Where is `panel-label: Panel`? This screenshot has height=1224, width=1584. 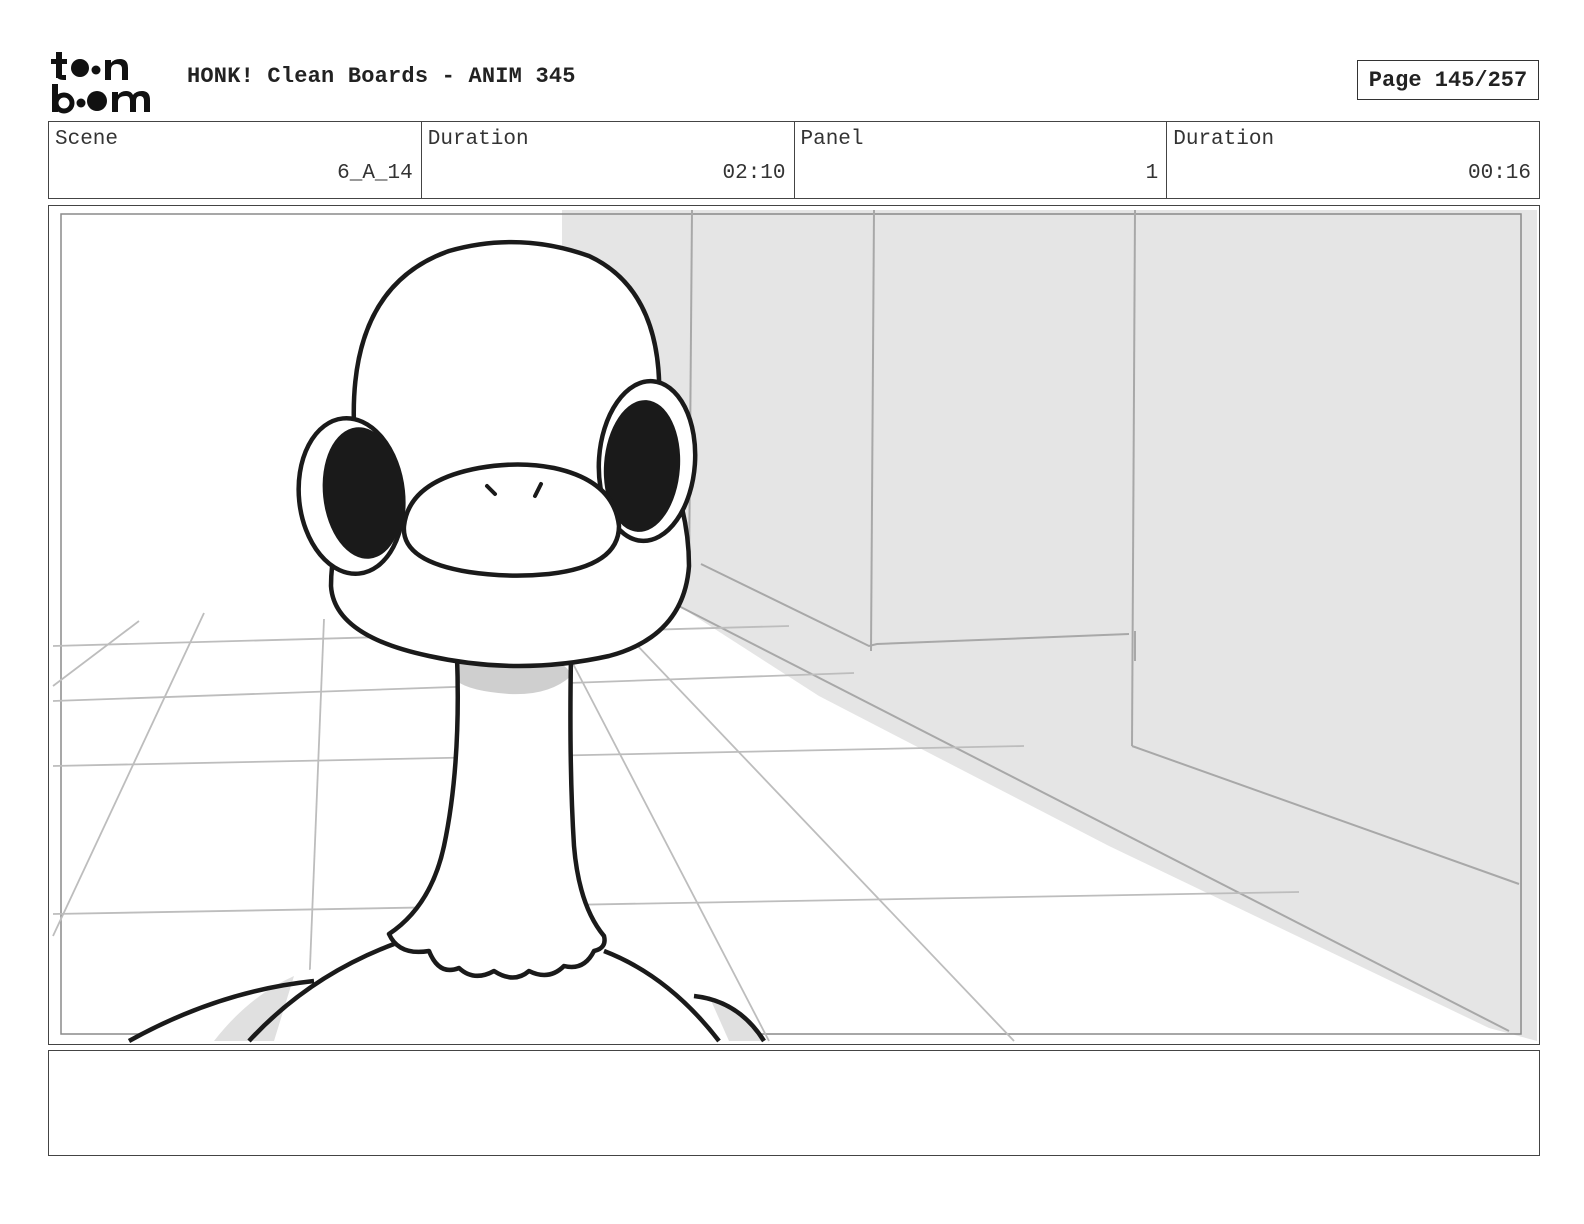 panel-label: Panel is located at coordinates (832, 139).